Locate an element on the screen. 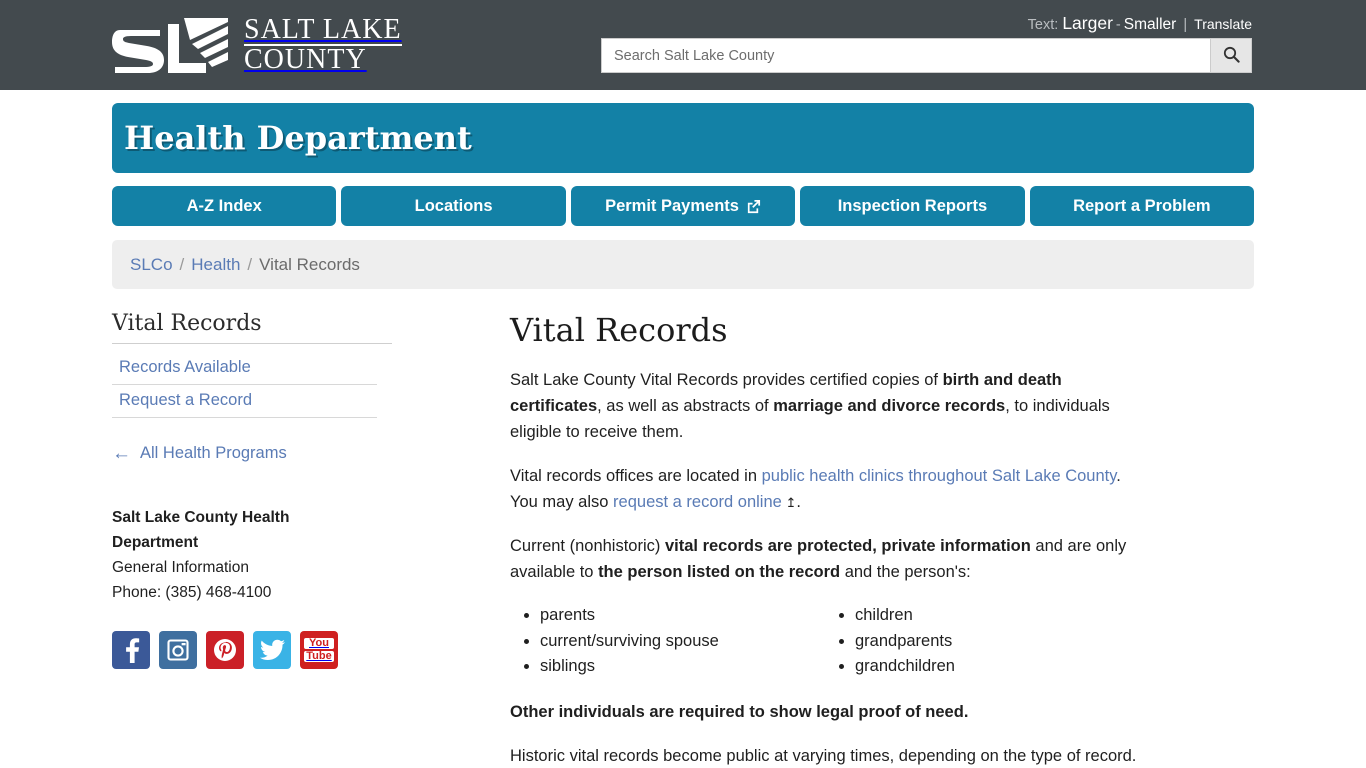 The width and height of the screenshot is (1366, 768). list-item: siblings is located at coordinates (682, 666).